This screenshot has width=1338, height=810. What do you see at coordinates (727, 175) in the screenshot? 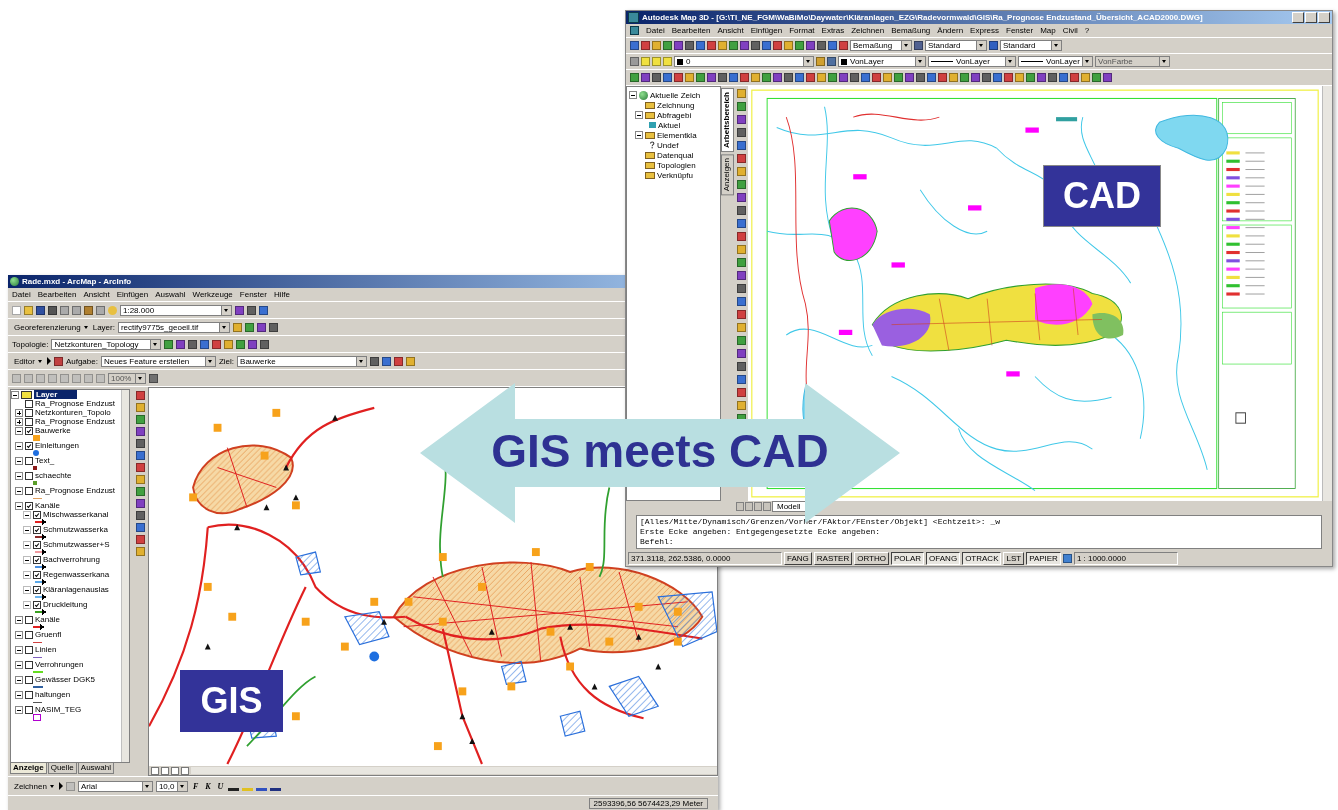
I see `panel-tab: Anzeigen` at bounding box center [727, 175].